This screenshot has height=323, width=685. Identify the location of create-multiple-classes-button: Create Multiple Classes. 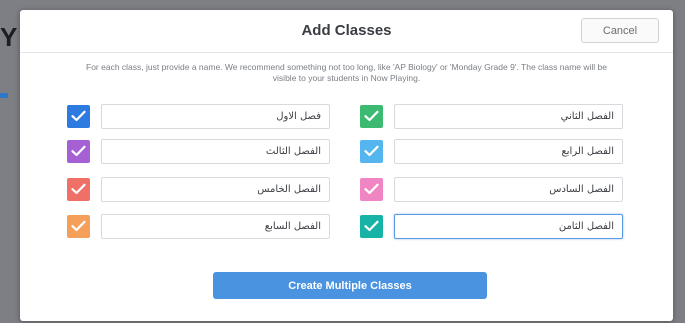
(350, 285).